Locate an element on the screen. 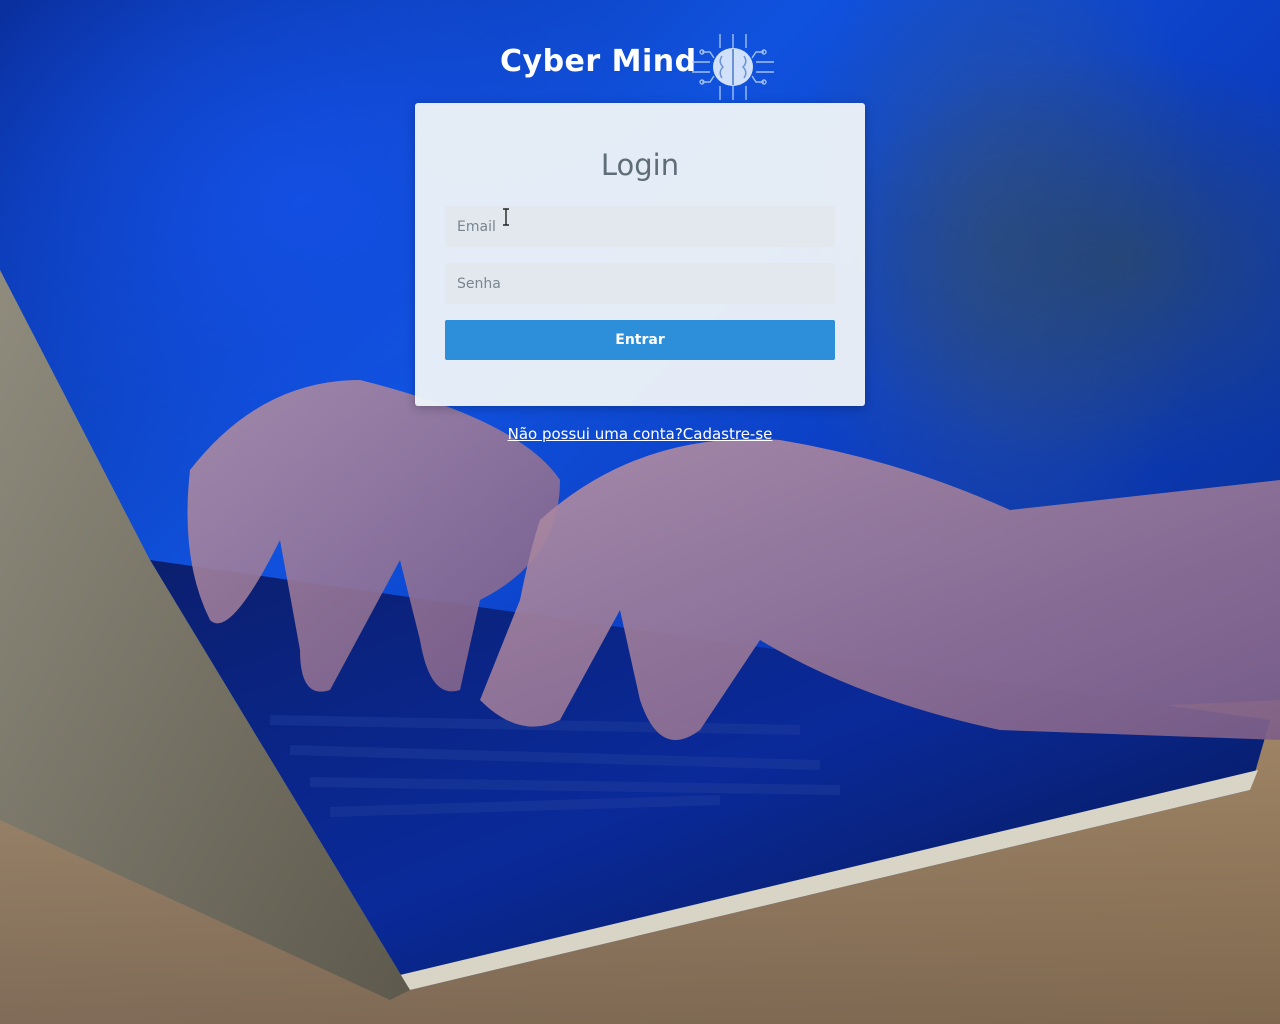 This screenshot has height=1024, width=1280. signup-link: Não possui uma conta?Cadastre-se is located at coordinates (640, 434).